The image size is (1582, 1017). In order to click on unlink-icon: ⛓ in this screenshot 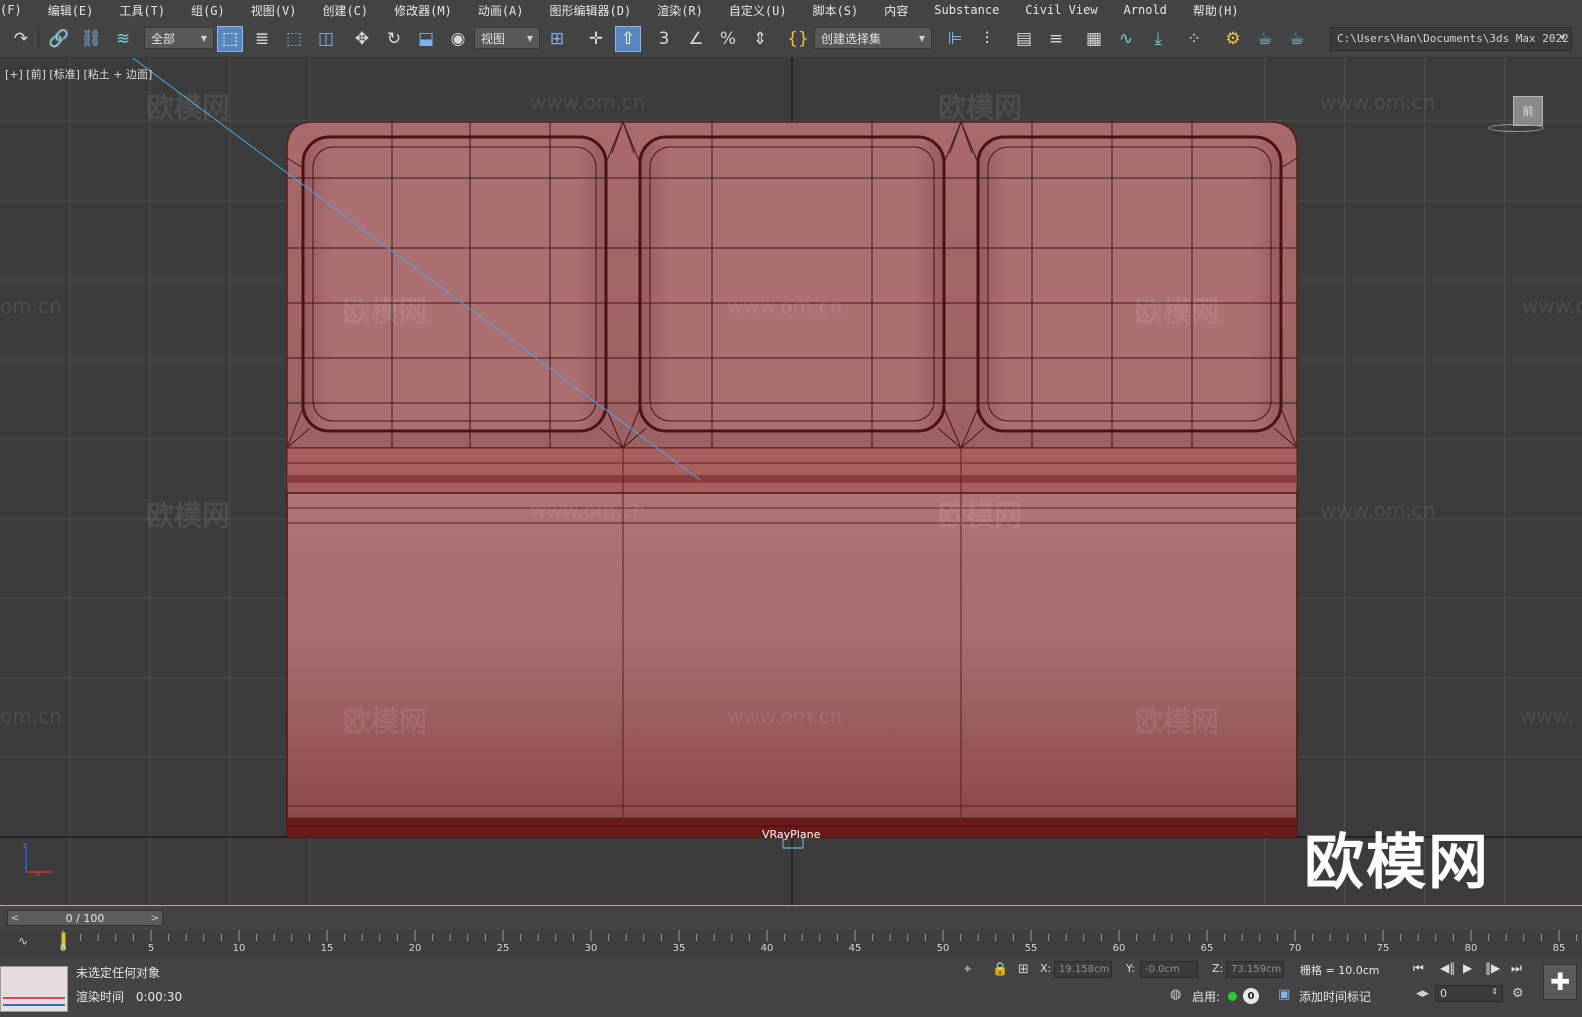, I will do `click(91, 39)`.